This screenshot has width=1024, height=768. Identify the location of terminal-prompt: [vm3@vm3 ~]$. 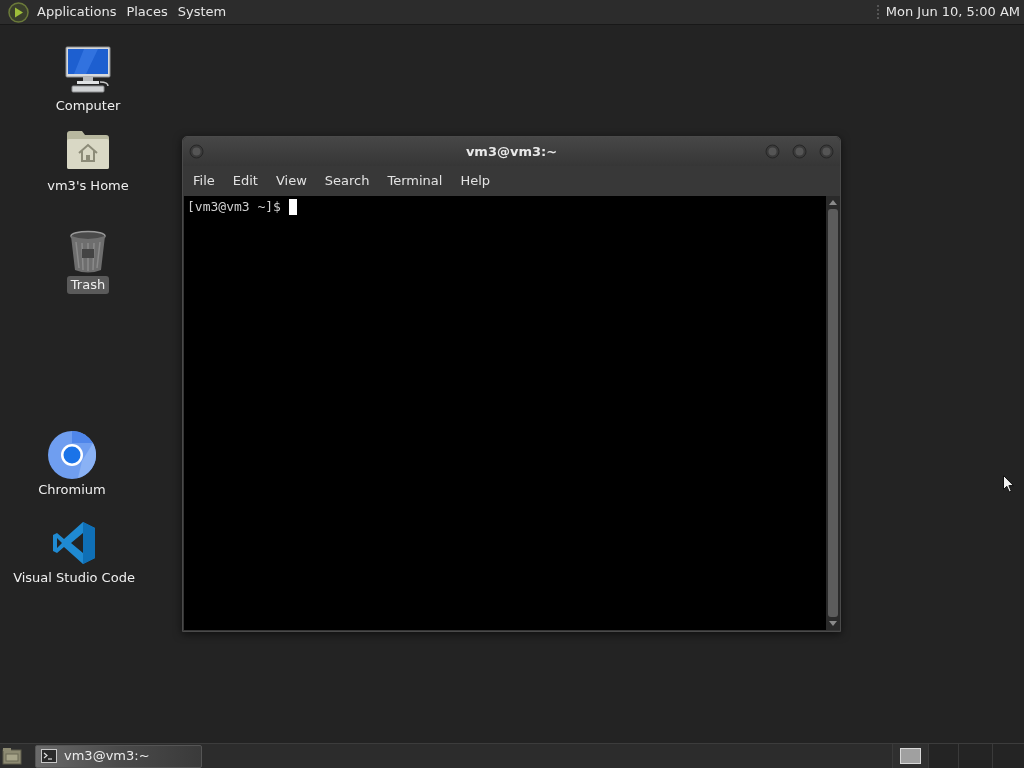
(234, 207).